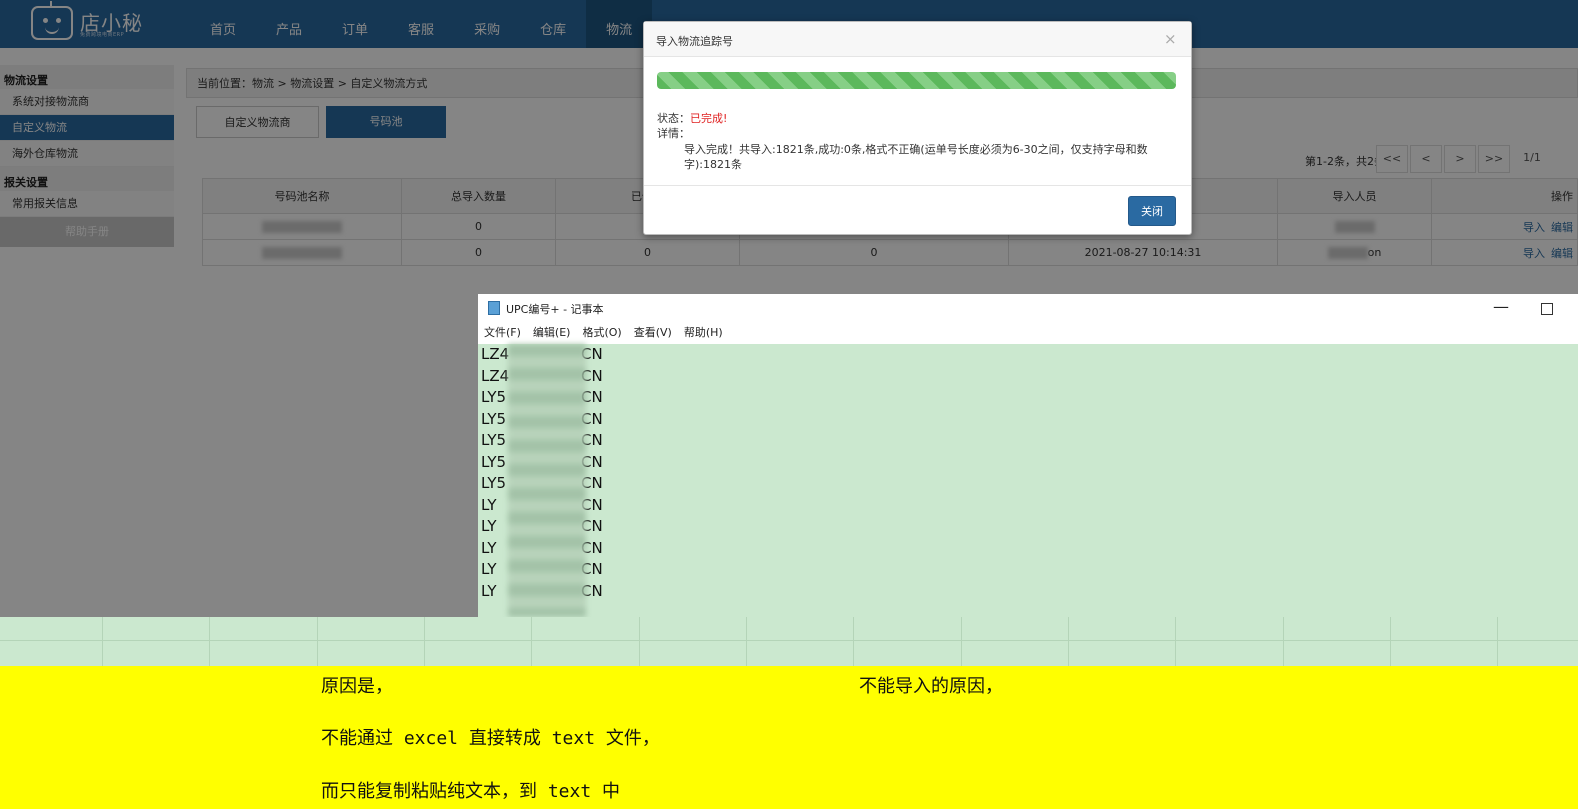  Describe the element at coordinates (1152, 211) in the screenshot. I see `close-button: 关闭` at that location.